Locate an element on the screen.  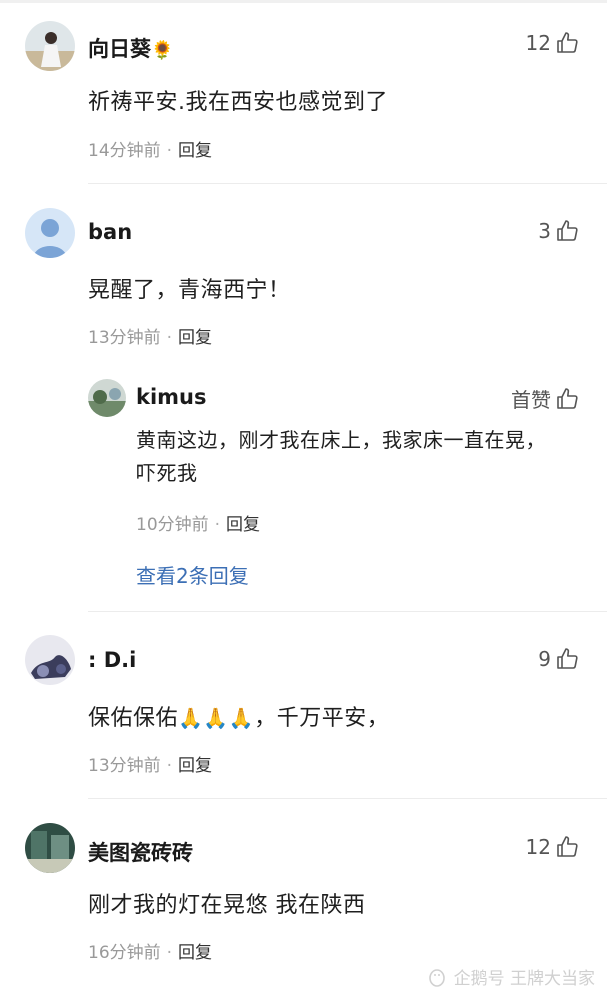
penguin-logo-icon is located at coordinates (436, 977).